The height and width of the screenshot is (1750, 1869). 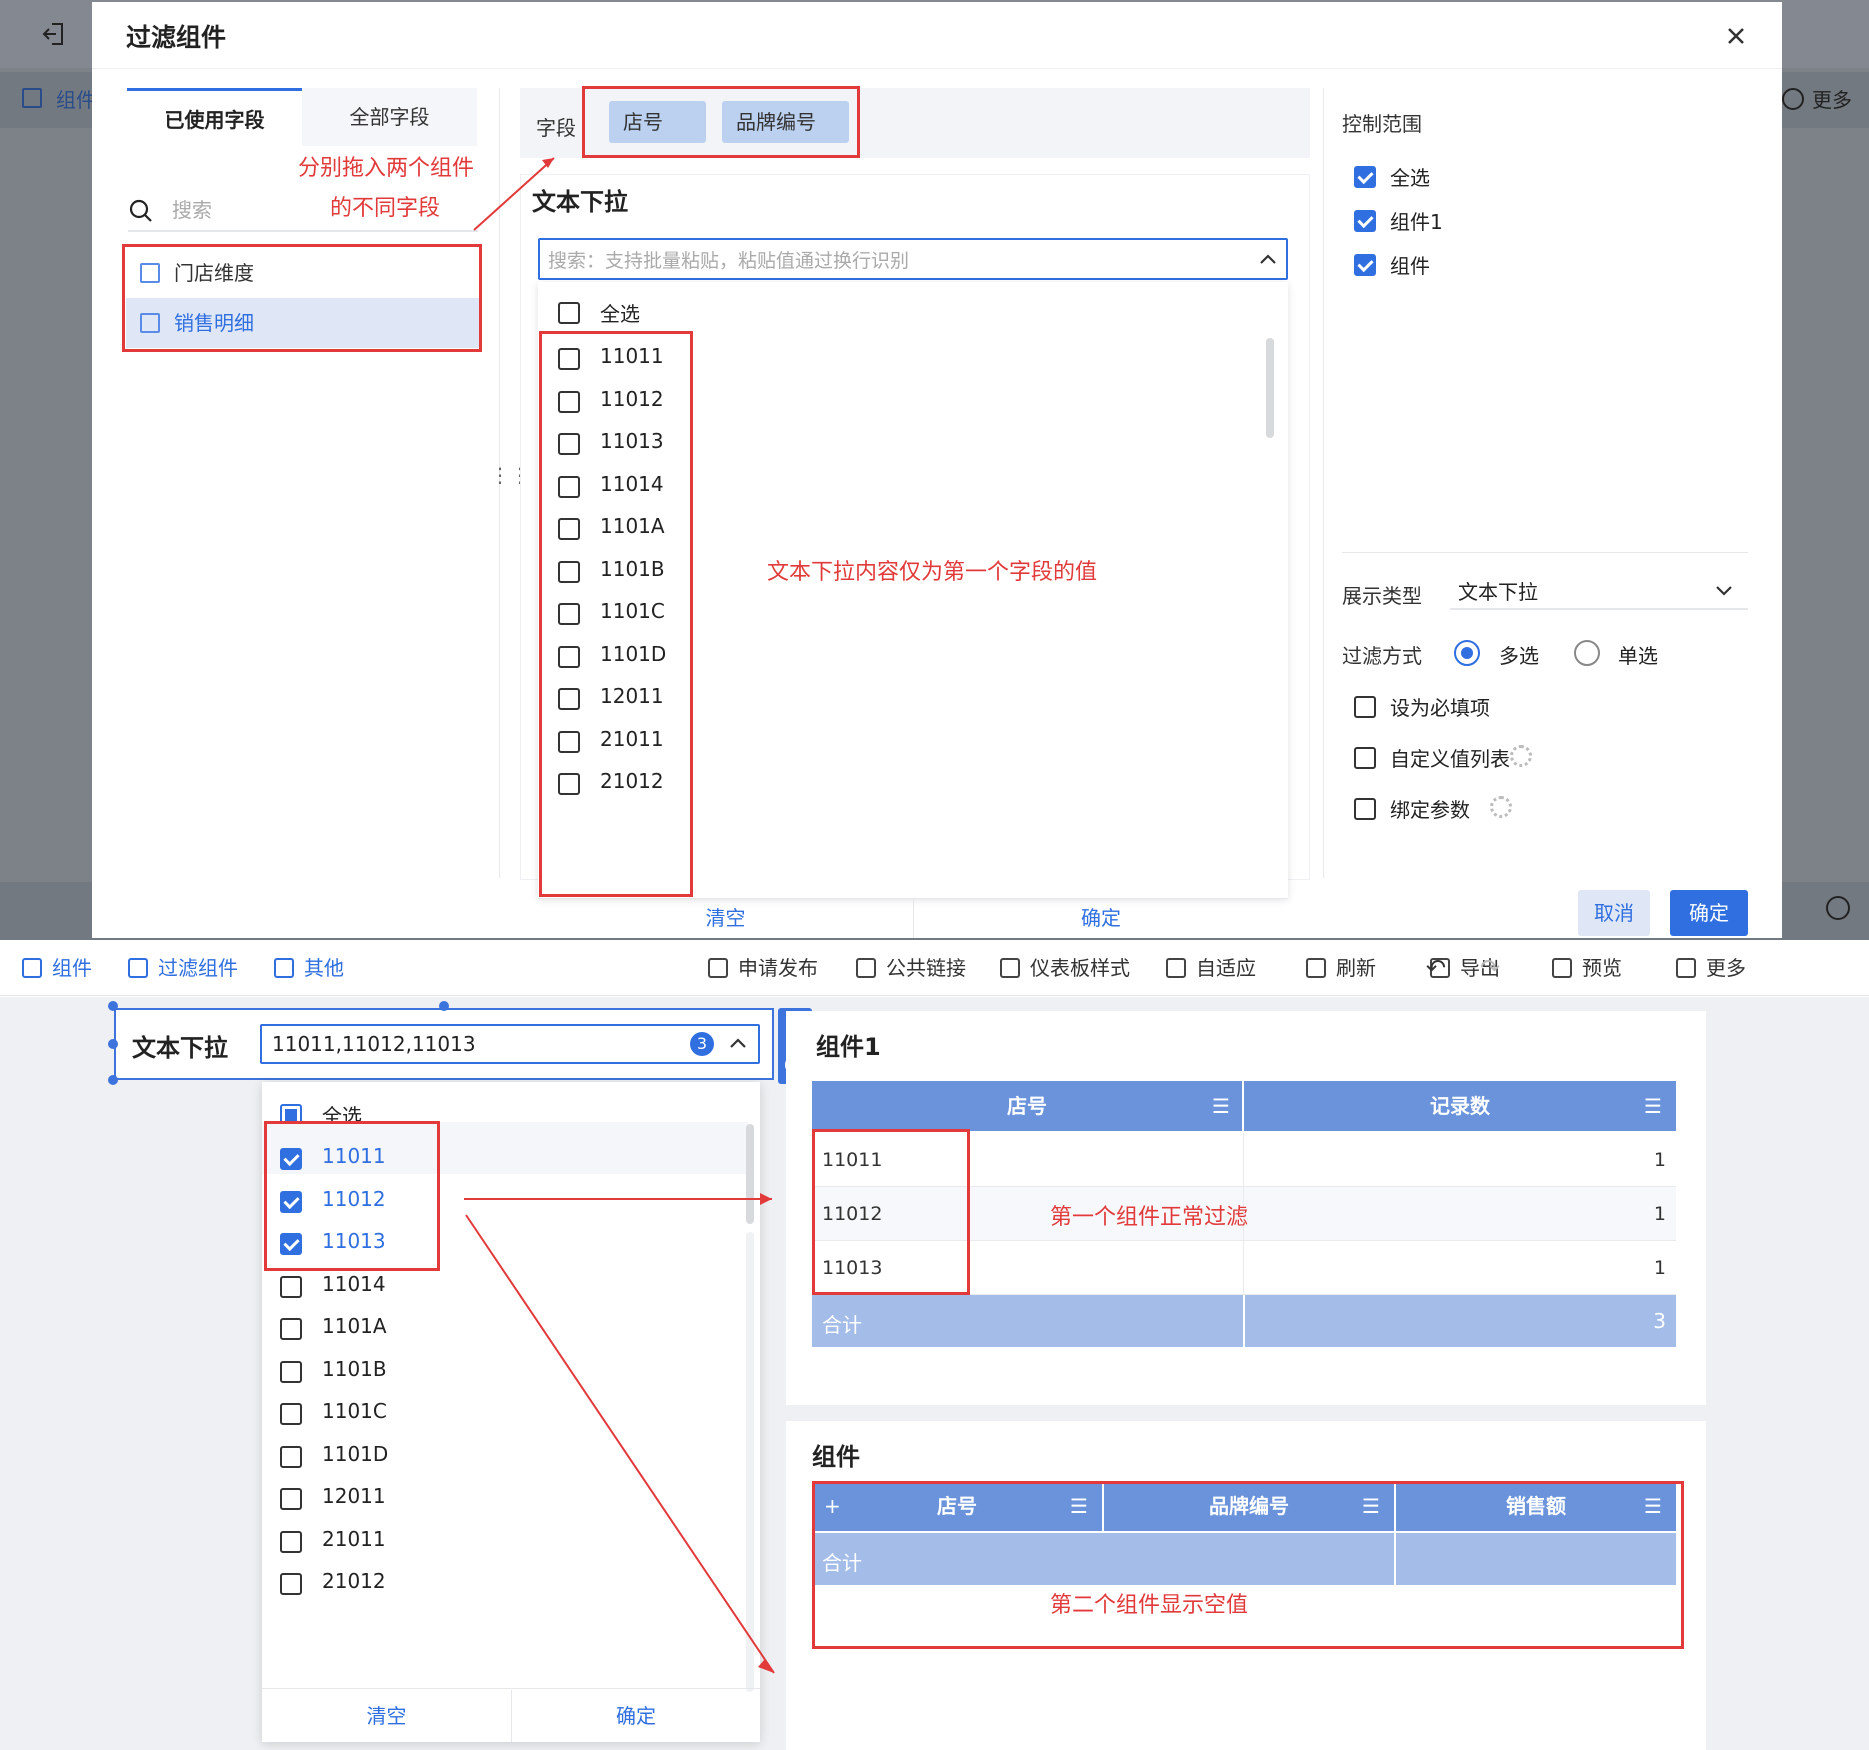 What do you see at coordinates (619, 1433) in the screenshot?
I see `annotation-arrows-dashboard` at bounding box center [619, 1433].